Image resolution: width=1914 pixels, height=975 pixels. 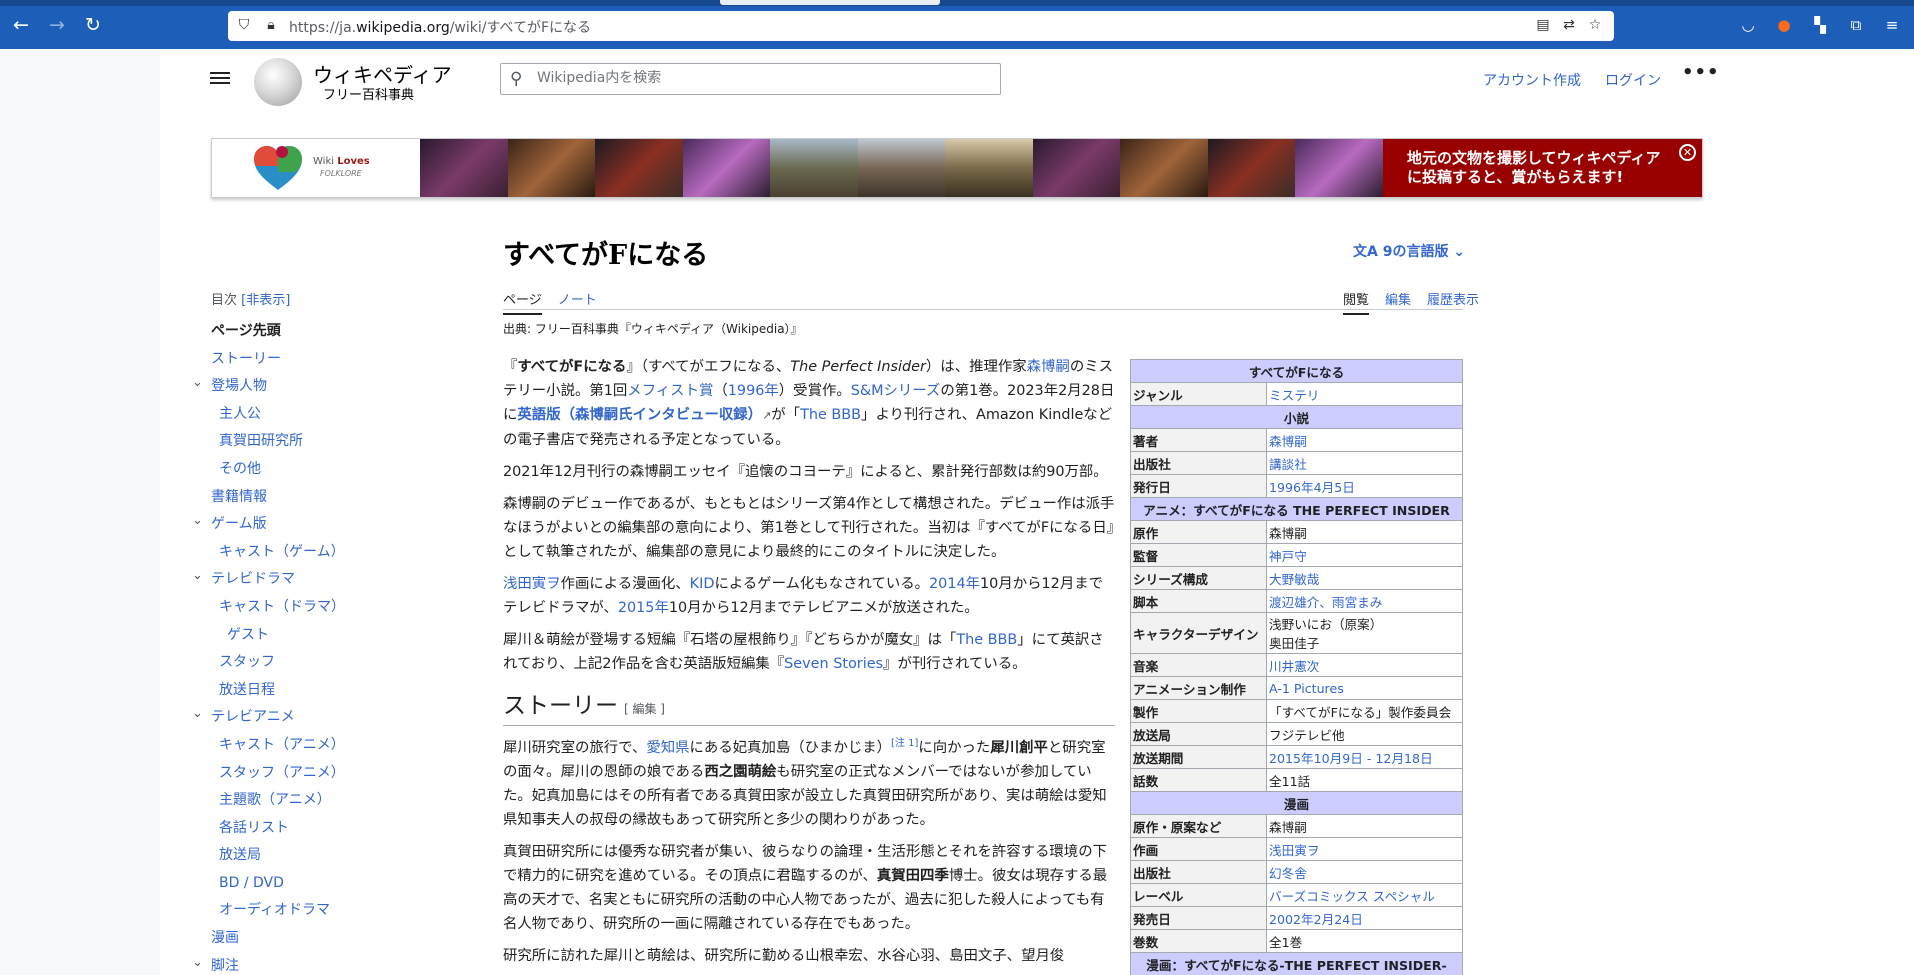 What do you see at coordinates (326, 418) in the screenshot?
I see `toc-item: 主人公` at bounding box center [326, 418].